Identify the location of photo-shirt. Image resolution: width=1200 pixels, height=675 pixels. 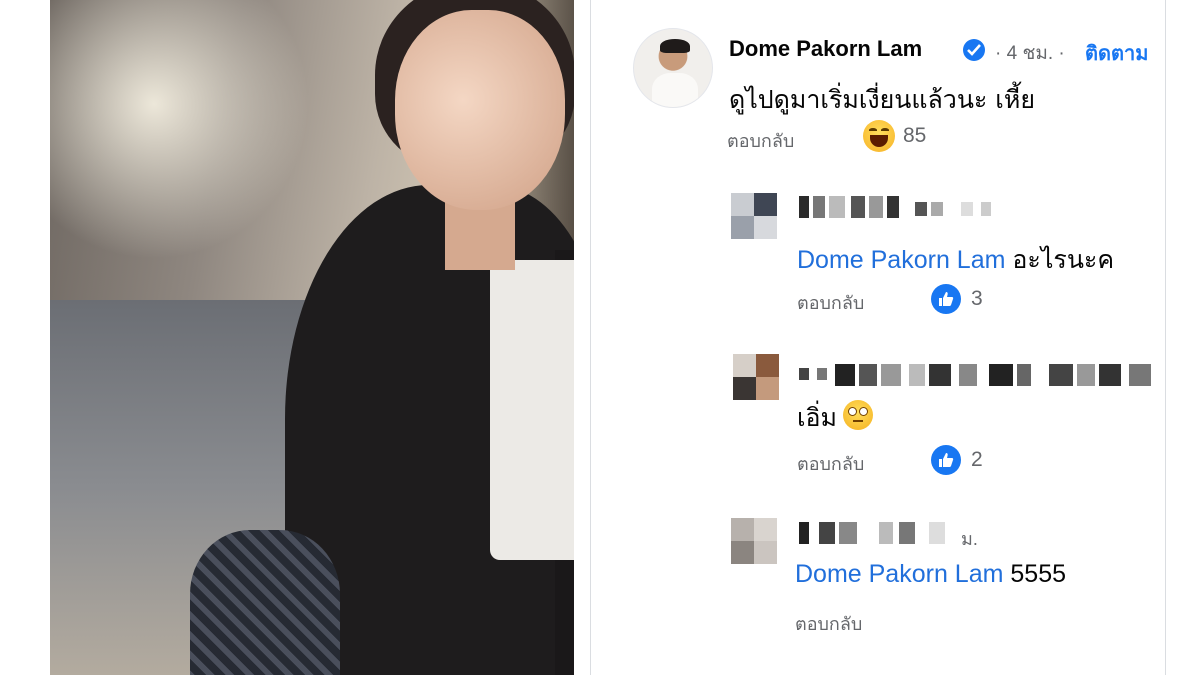
(532, 410).